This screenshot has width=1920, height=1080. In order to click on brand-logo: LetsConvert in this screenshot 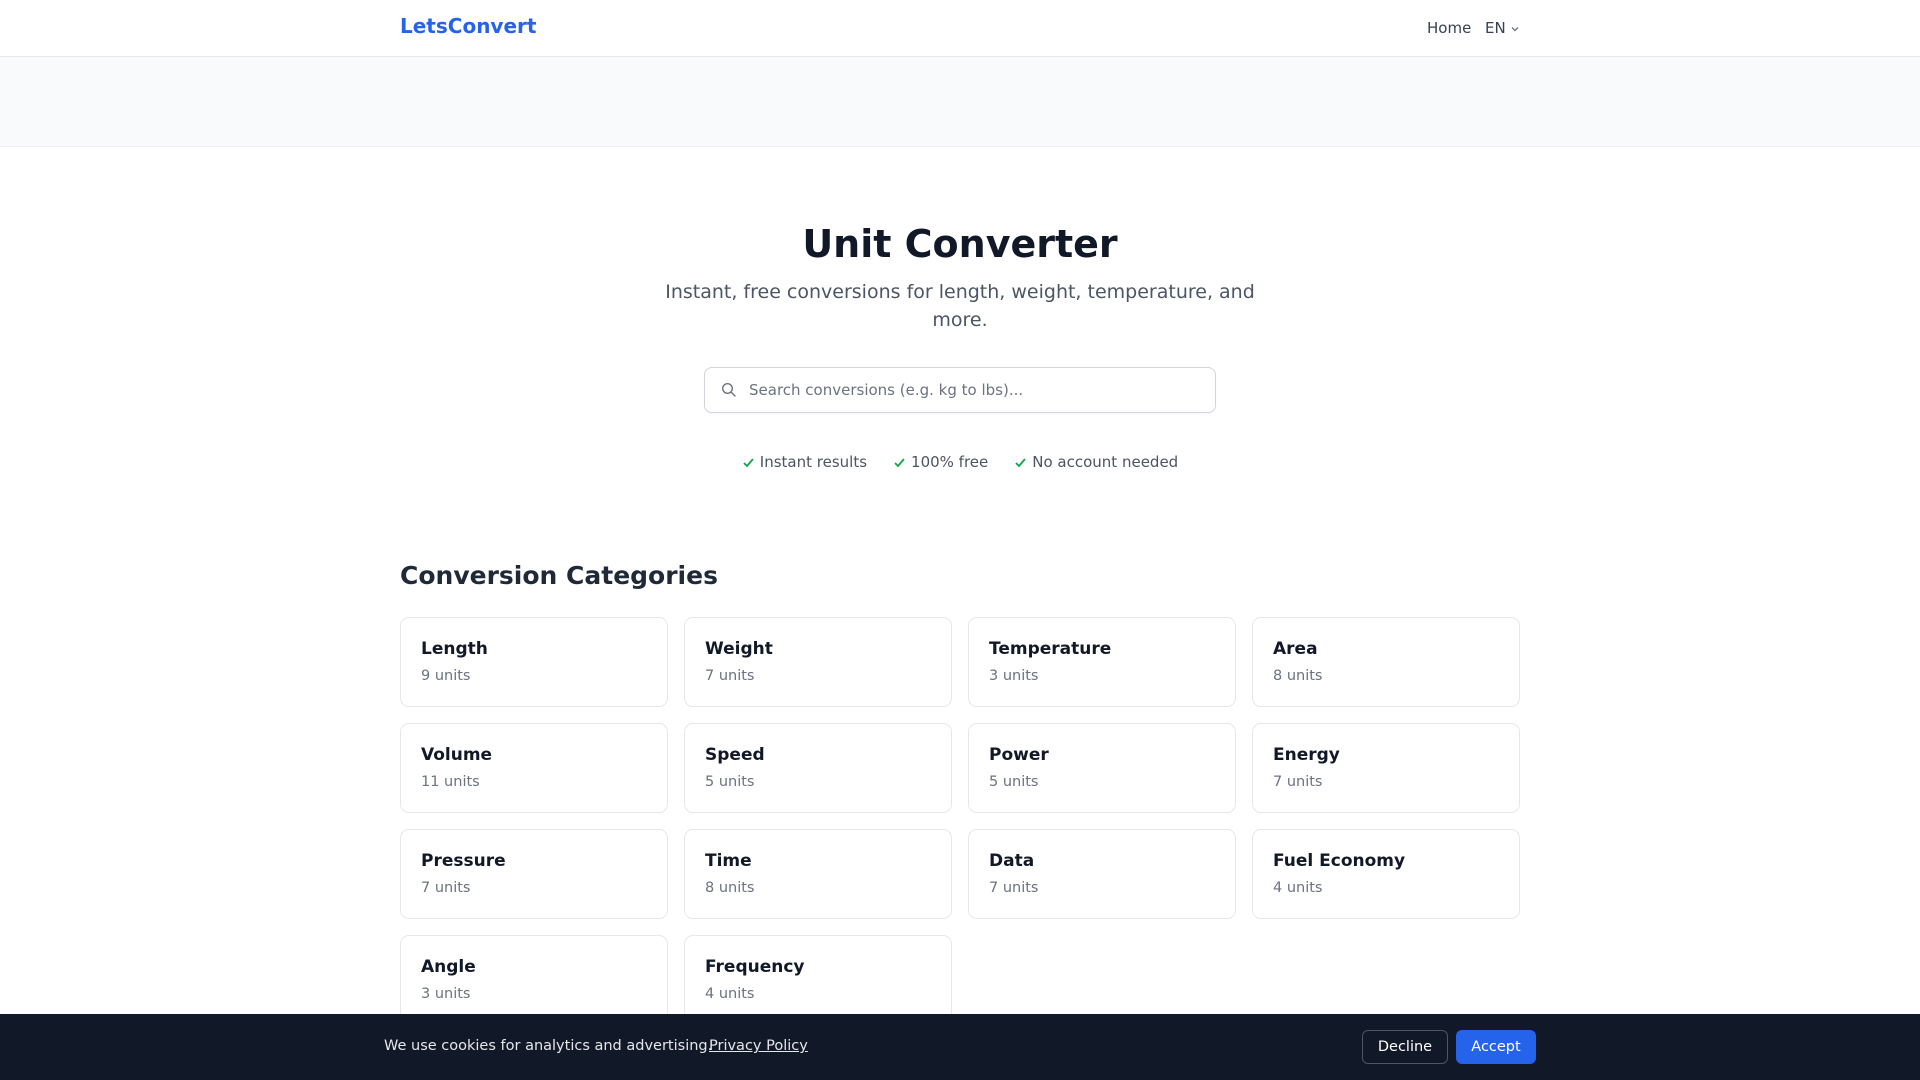, I will do `click(468, 26)`.